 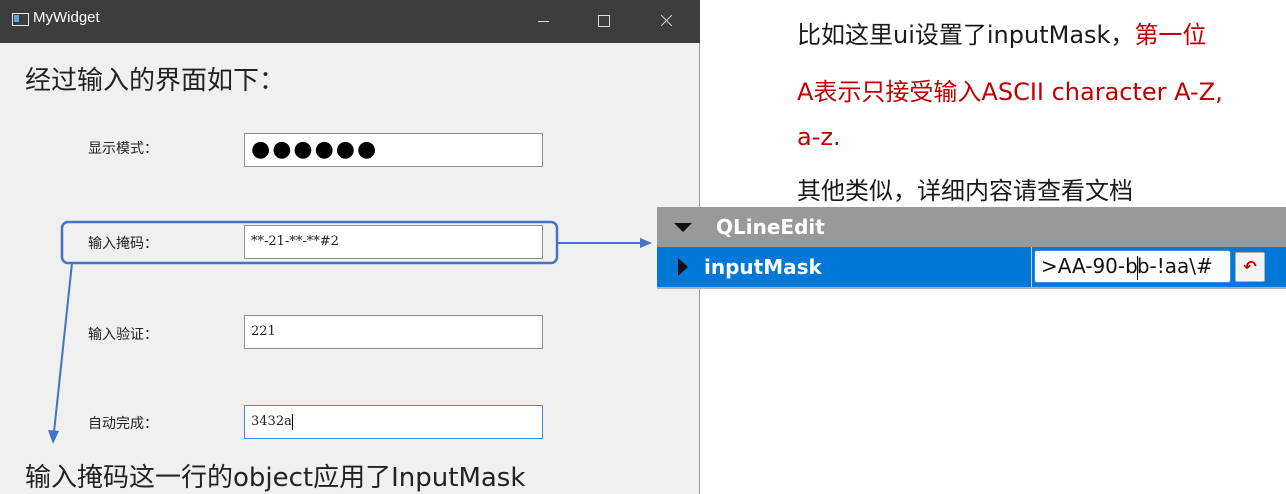 What do you see at coordinates (53, 437) in the screenshot?
I see `arrowhead-down` at bounding box center [53, 437].